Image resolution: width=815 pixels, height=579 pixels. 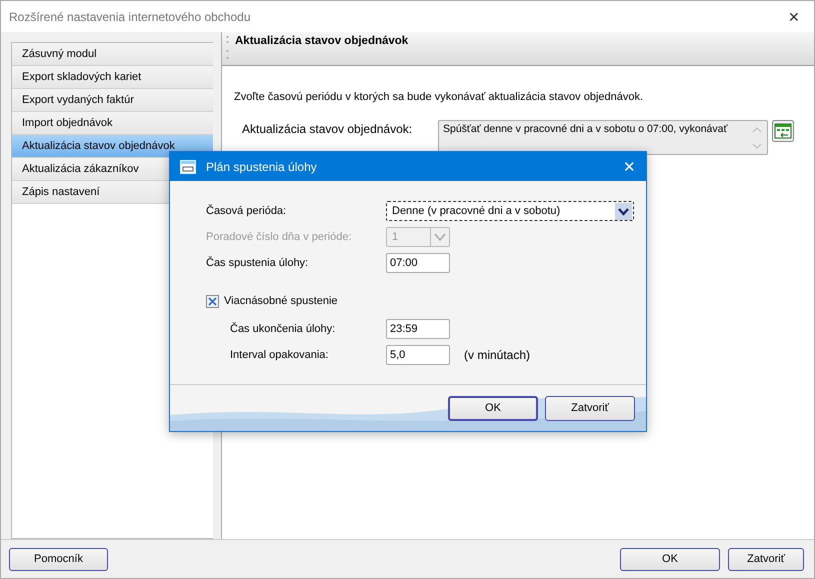 What do you see at coordinates (227, 48) in the screenshot?
I see `grip-icon` at bounding box center [227, 48].